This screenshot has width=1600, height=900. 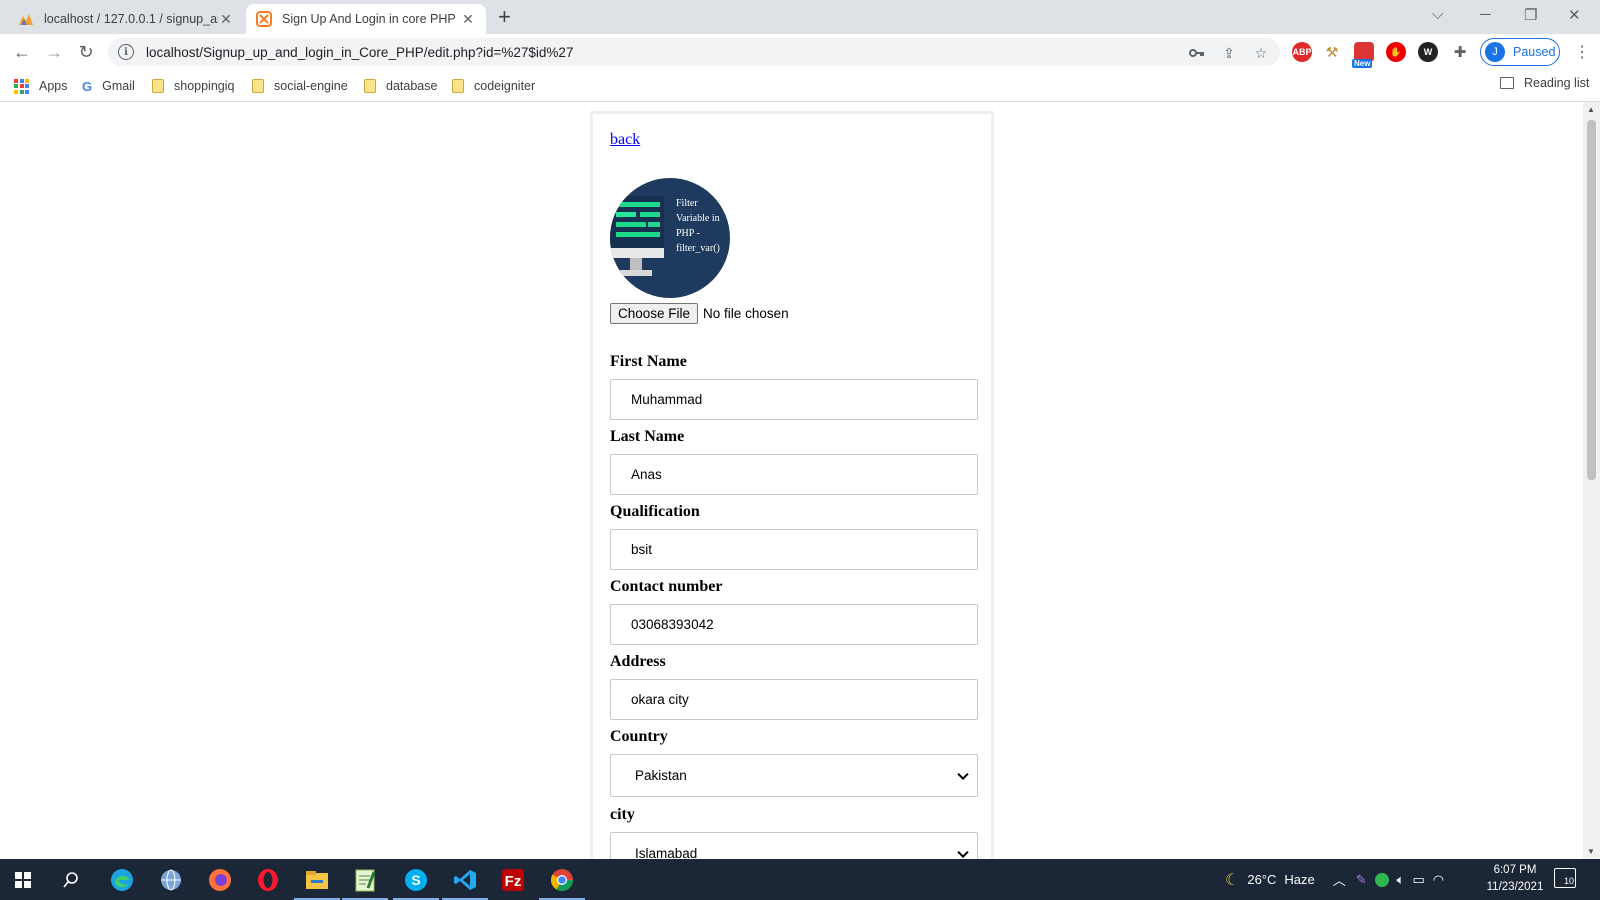 What do you see at coordinates (1582, 52) in the screenshot?
I see `more-menu-icon: ⋮` at bounding box center [1582, 52].